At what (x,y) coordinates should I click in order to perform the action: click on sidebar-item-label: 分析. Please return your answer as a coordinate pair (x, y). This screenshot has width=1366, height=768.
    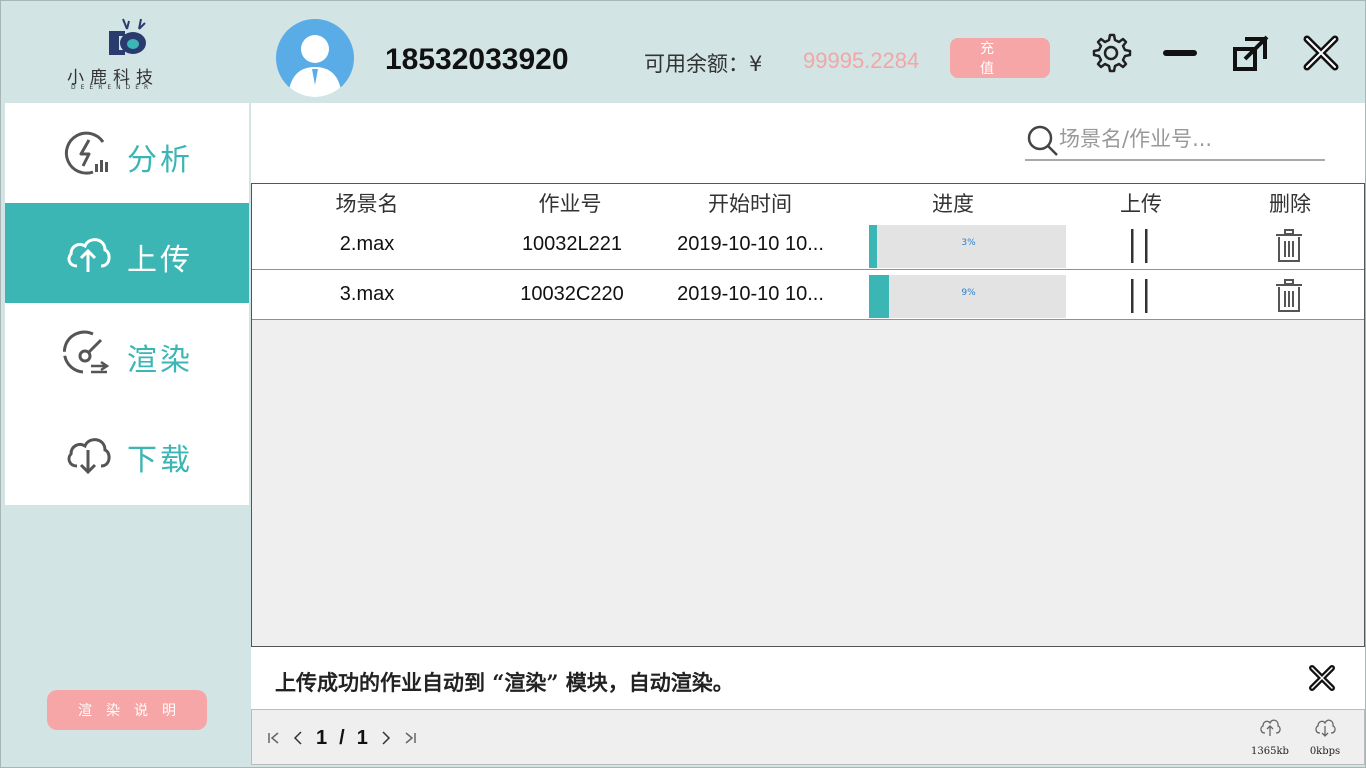
    Looking at the image, I should click on (160, 160).